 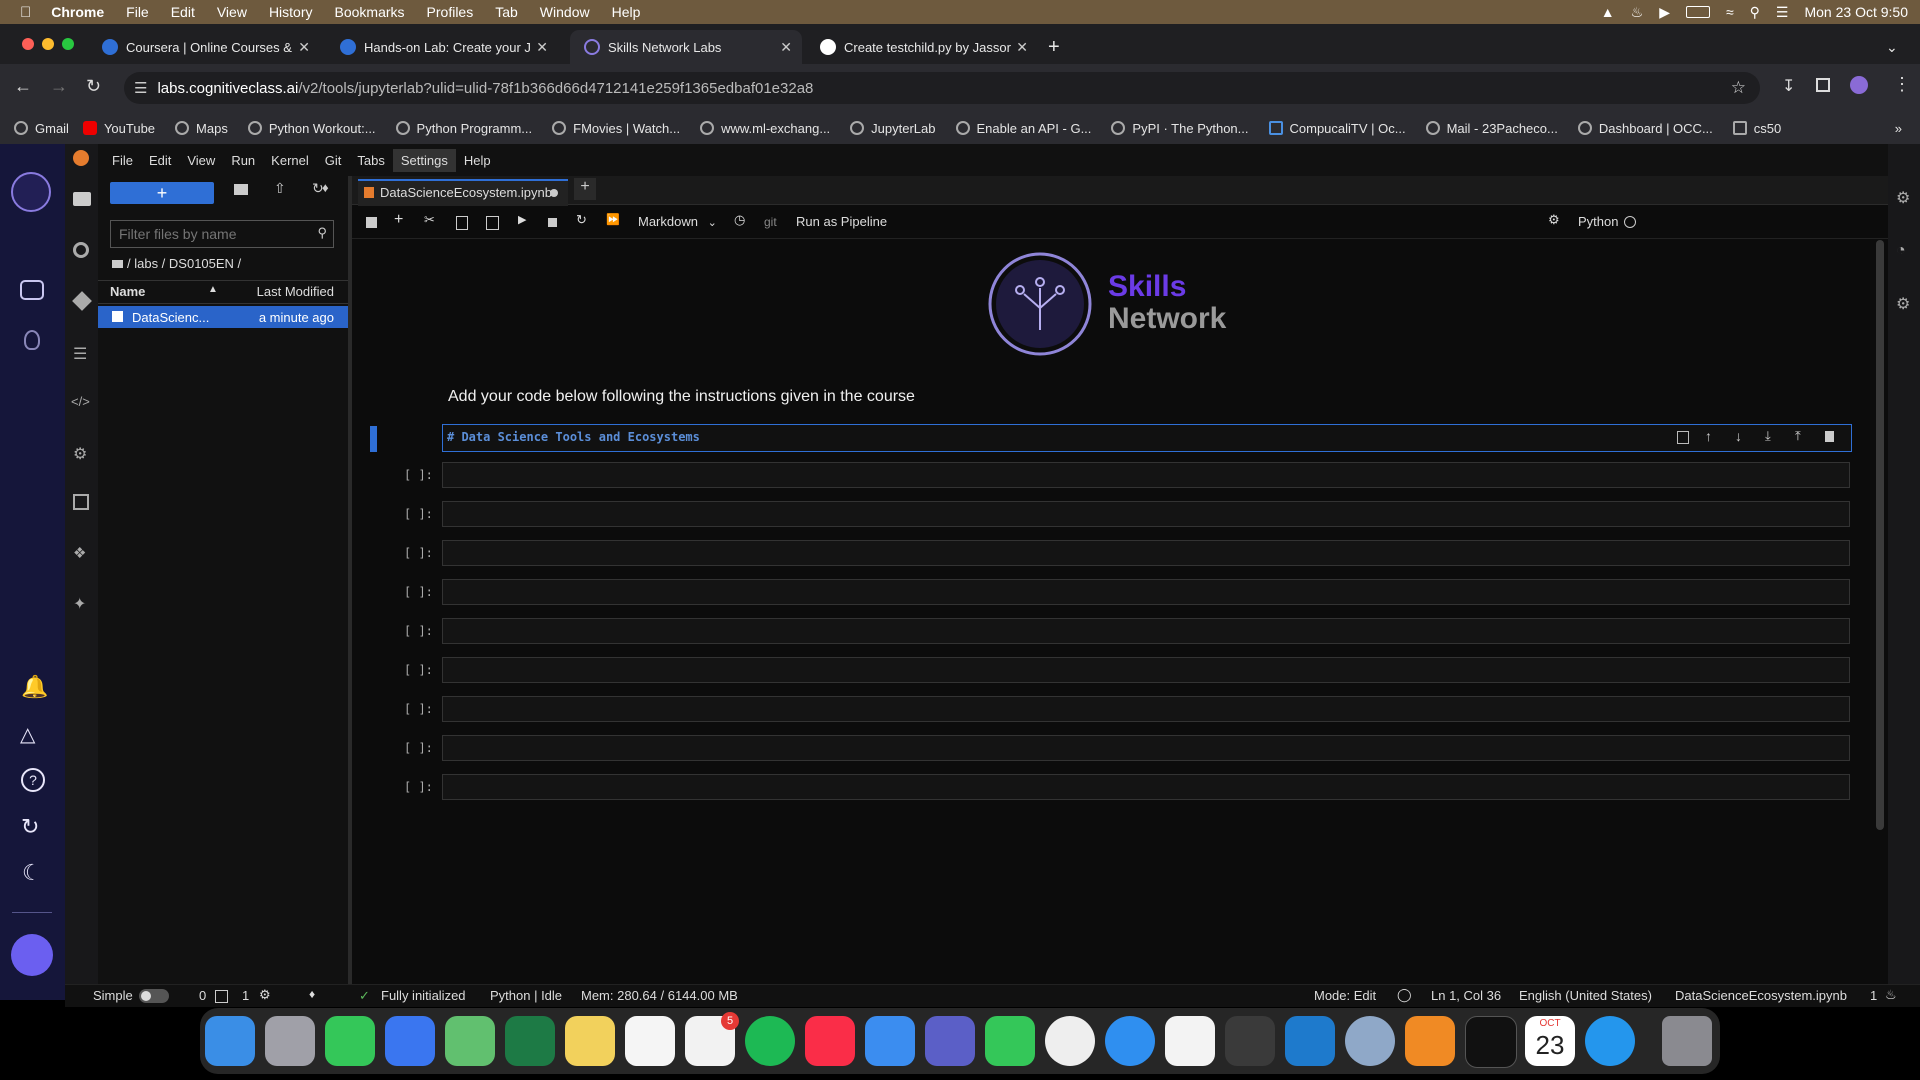 I want to click on kernel-name-button: Python, so click(x=1598, y=221).